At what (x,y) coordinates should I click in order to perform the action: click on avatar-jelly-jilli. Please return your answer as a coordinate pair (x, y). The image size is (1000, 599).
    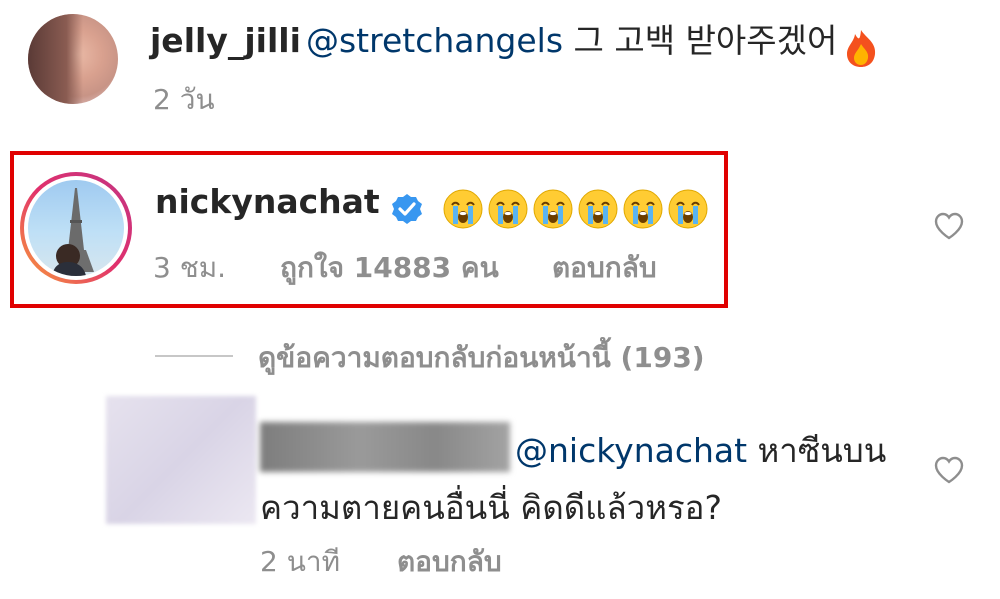
    Looking at the image, I should click on (73, 59).